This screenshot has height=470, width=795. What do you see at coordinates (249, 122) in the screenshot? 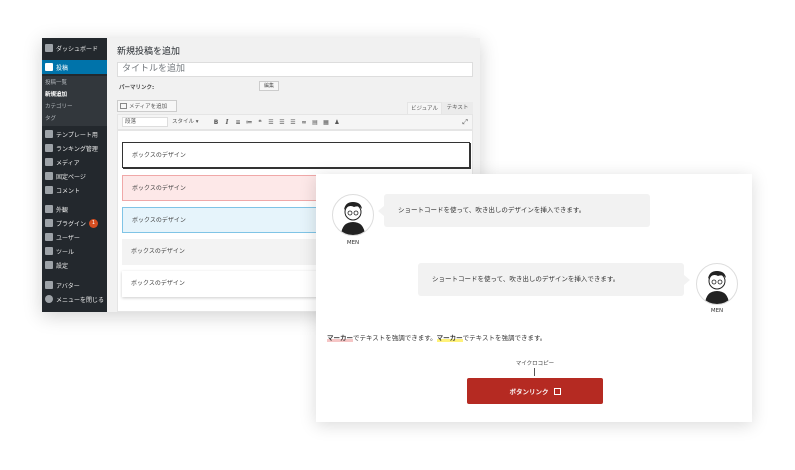
I see `numbered-list-icon: ≔` at bounding box center [249, 122].